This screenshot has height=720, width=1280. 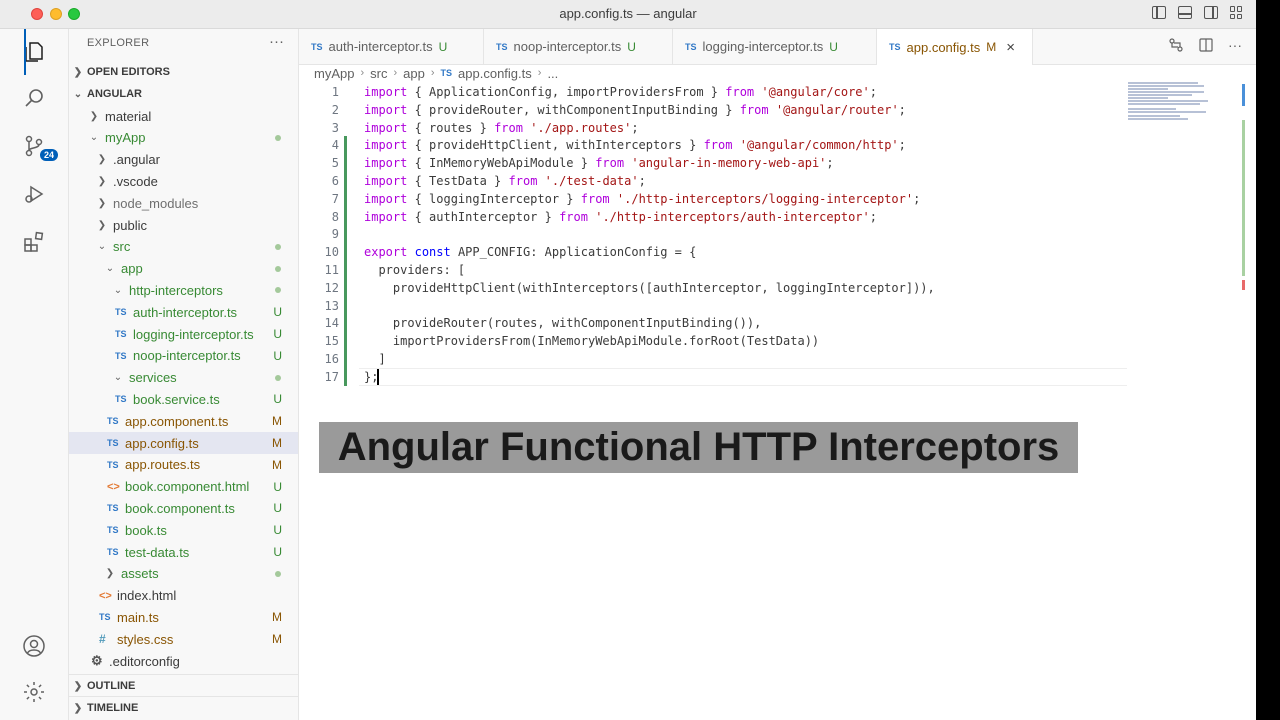 I want to click on css-file-icon: #, so click(x=102, y=639).